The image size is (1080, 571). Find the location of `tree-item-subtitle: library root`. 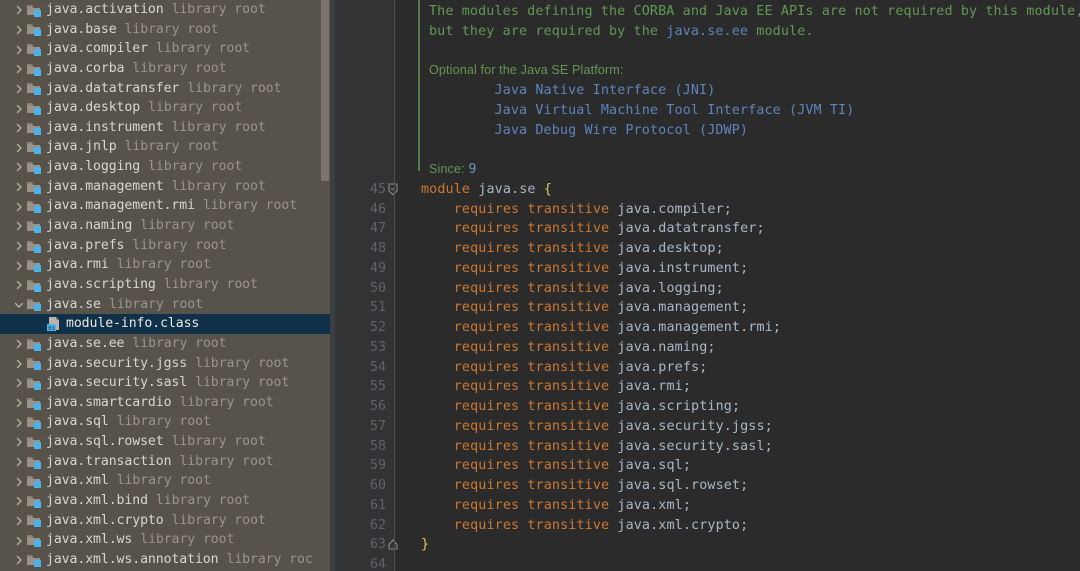

tree-item-subtitle: library root is located at coordinates (218, 127).